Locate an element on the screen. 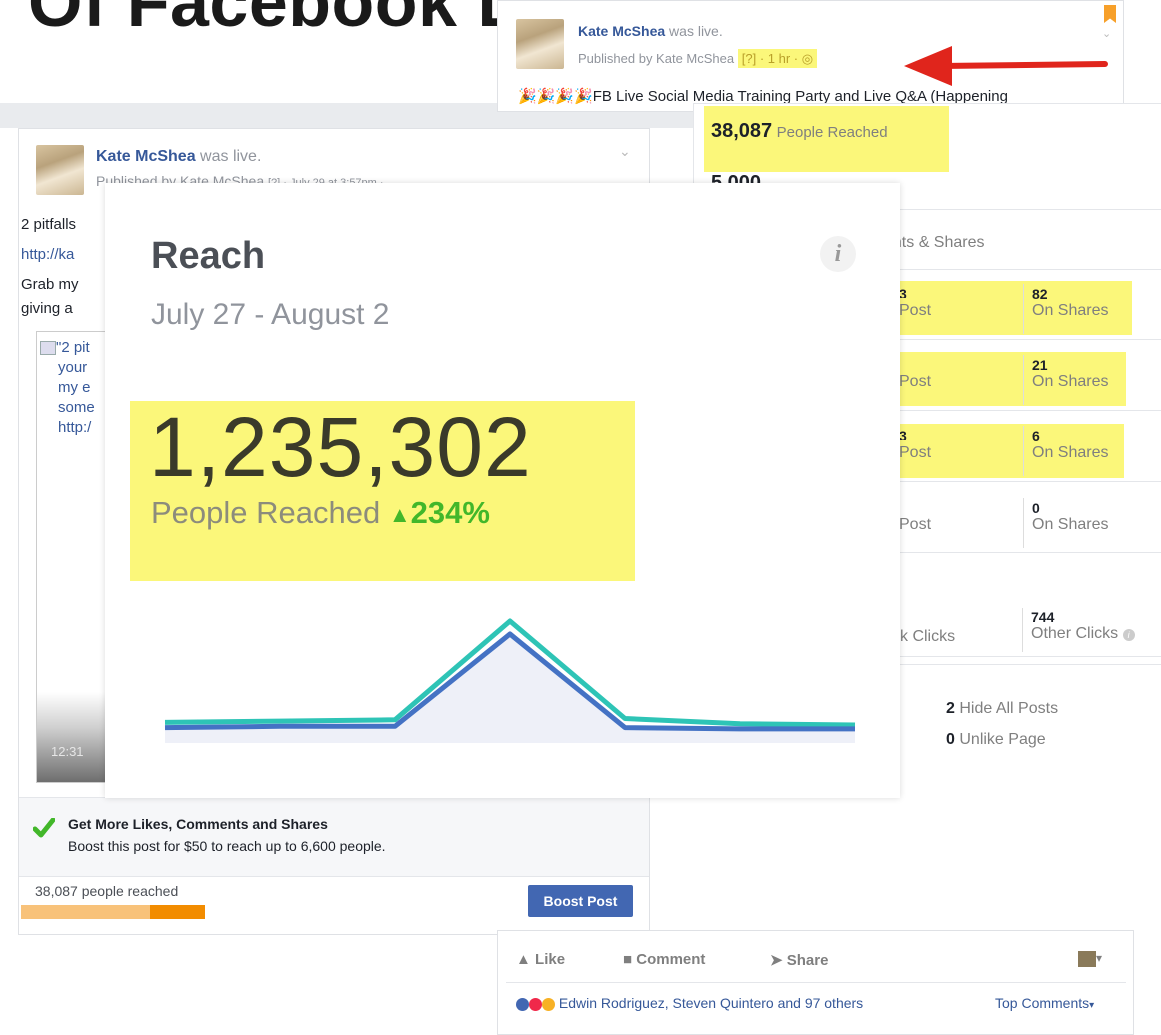  top-comments-dropdown: Top Comments▾ is located at coordinates (1044, 1003).